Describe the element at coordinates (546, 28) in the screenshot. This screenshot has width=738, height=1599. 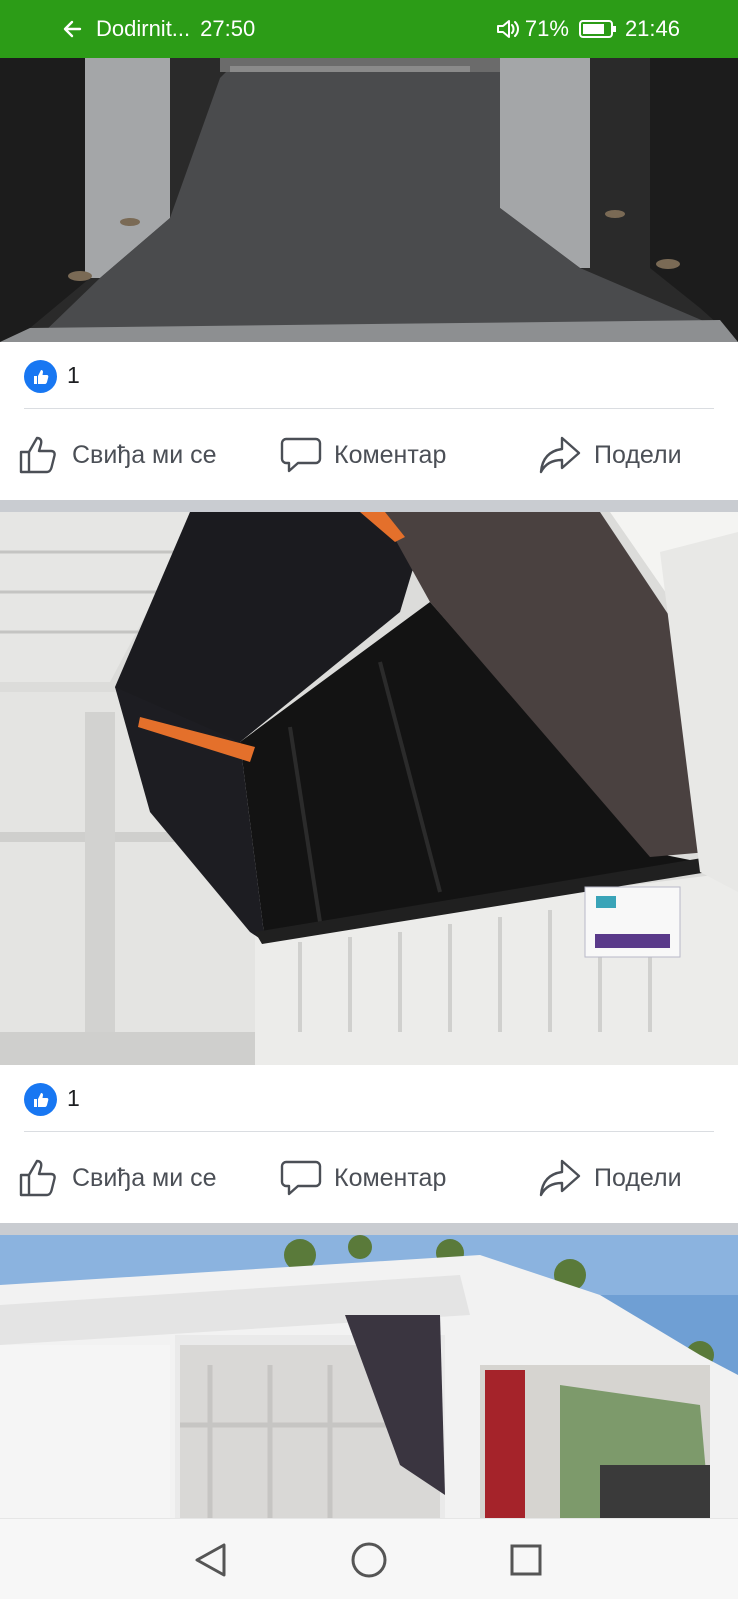
I see `battery-percent: 71%` at that location.